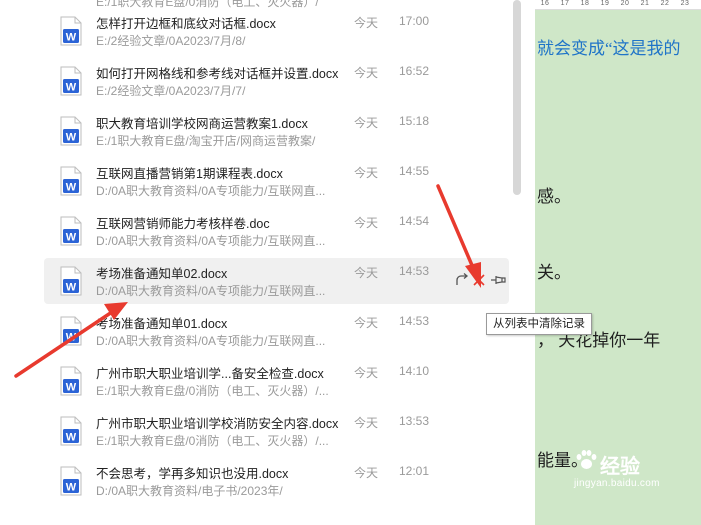  I want to click on file-path: E:/1职大教育E盘/淘宝开店/网商运营教案/, so click(206, 141).